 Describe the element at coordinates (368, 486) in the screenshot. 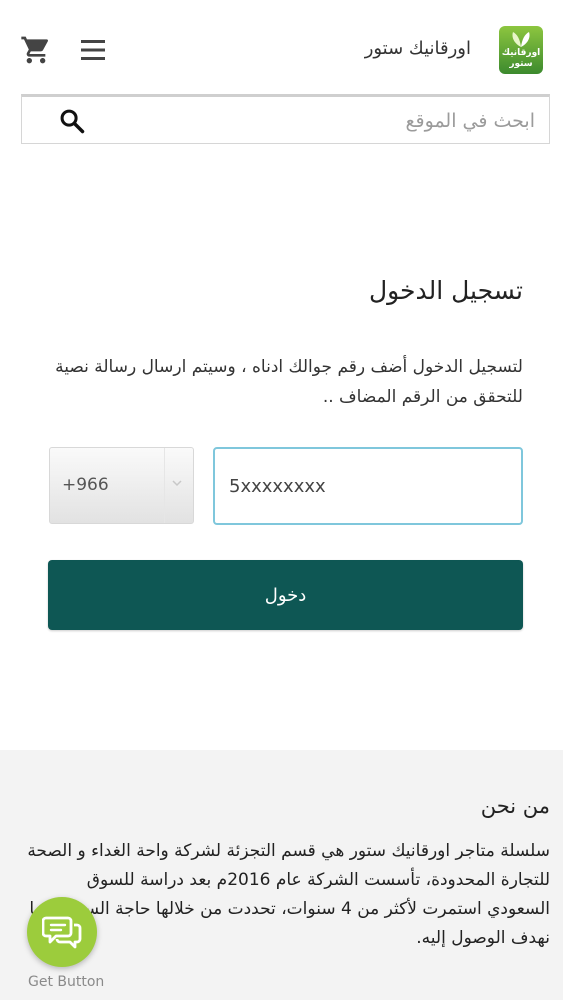

I see `phone-input` at that location.